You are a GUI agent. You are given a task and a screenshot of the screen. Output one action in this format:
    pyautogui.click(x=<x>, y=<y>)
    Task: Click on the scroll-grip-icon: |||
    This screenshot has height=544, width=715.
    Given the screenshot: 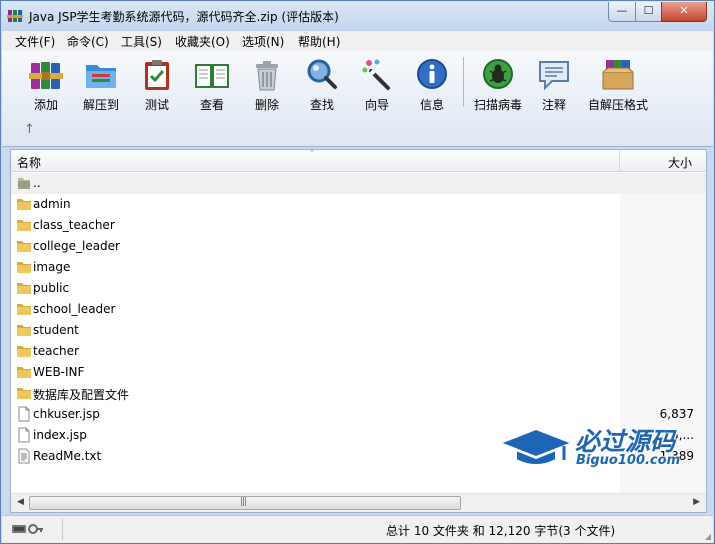 What is the action you would take?
    pyautogui.click(x=243, y=502)
    